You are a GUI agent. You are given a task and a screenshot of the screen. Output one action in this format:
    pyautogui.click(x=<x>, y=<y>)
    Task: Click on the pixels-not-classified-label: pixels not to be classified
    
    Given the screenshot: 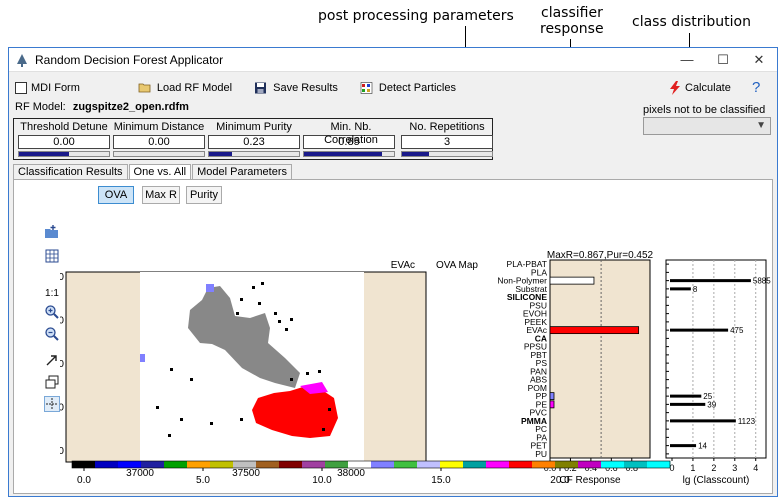 What is the action you would take?
    pyautogui.click(x=704, y=110)
    